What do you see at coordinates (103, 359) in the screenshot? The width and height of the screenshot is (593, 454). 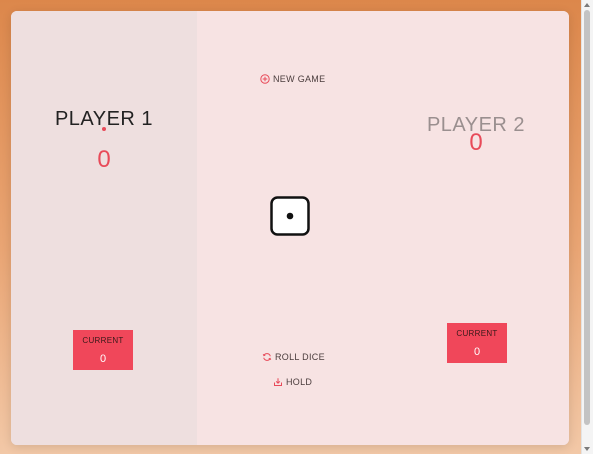 I see `player-1-current-score: 0` at bounding box center [103, 359].